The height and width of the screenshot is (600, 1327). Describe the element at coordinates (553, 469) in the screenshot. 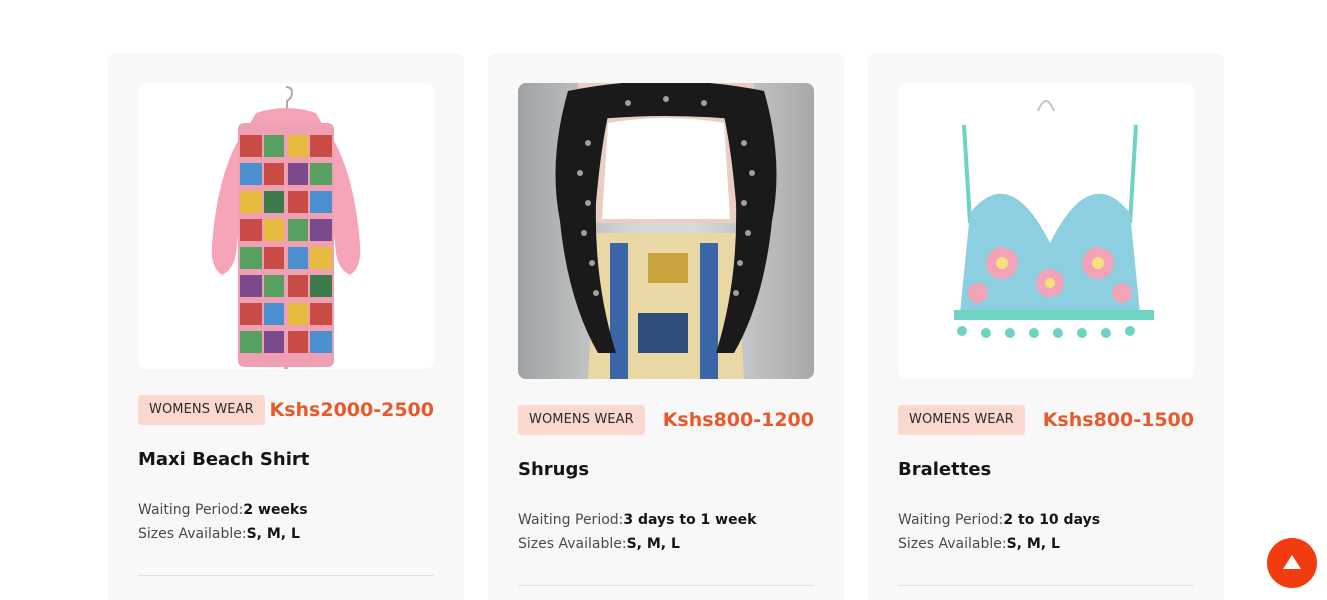

I see `product-title: Shrugs` at that location.